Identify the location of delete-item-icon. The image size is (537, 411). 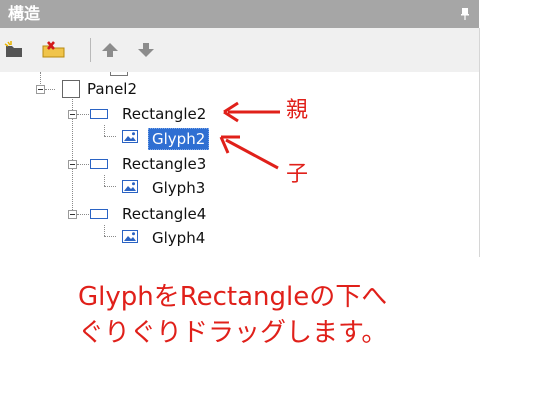
(54, 50).